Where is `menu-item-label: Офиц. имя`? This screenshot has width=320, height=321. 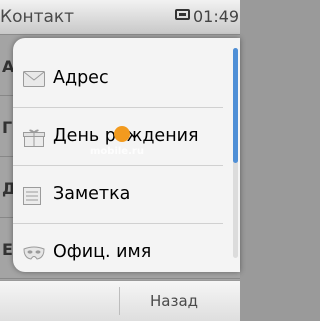 menu-item-label: Офиц. имя is located at coordinates (102, 252).